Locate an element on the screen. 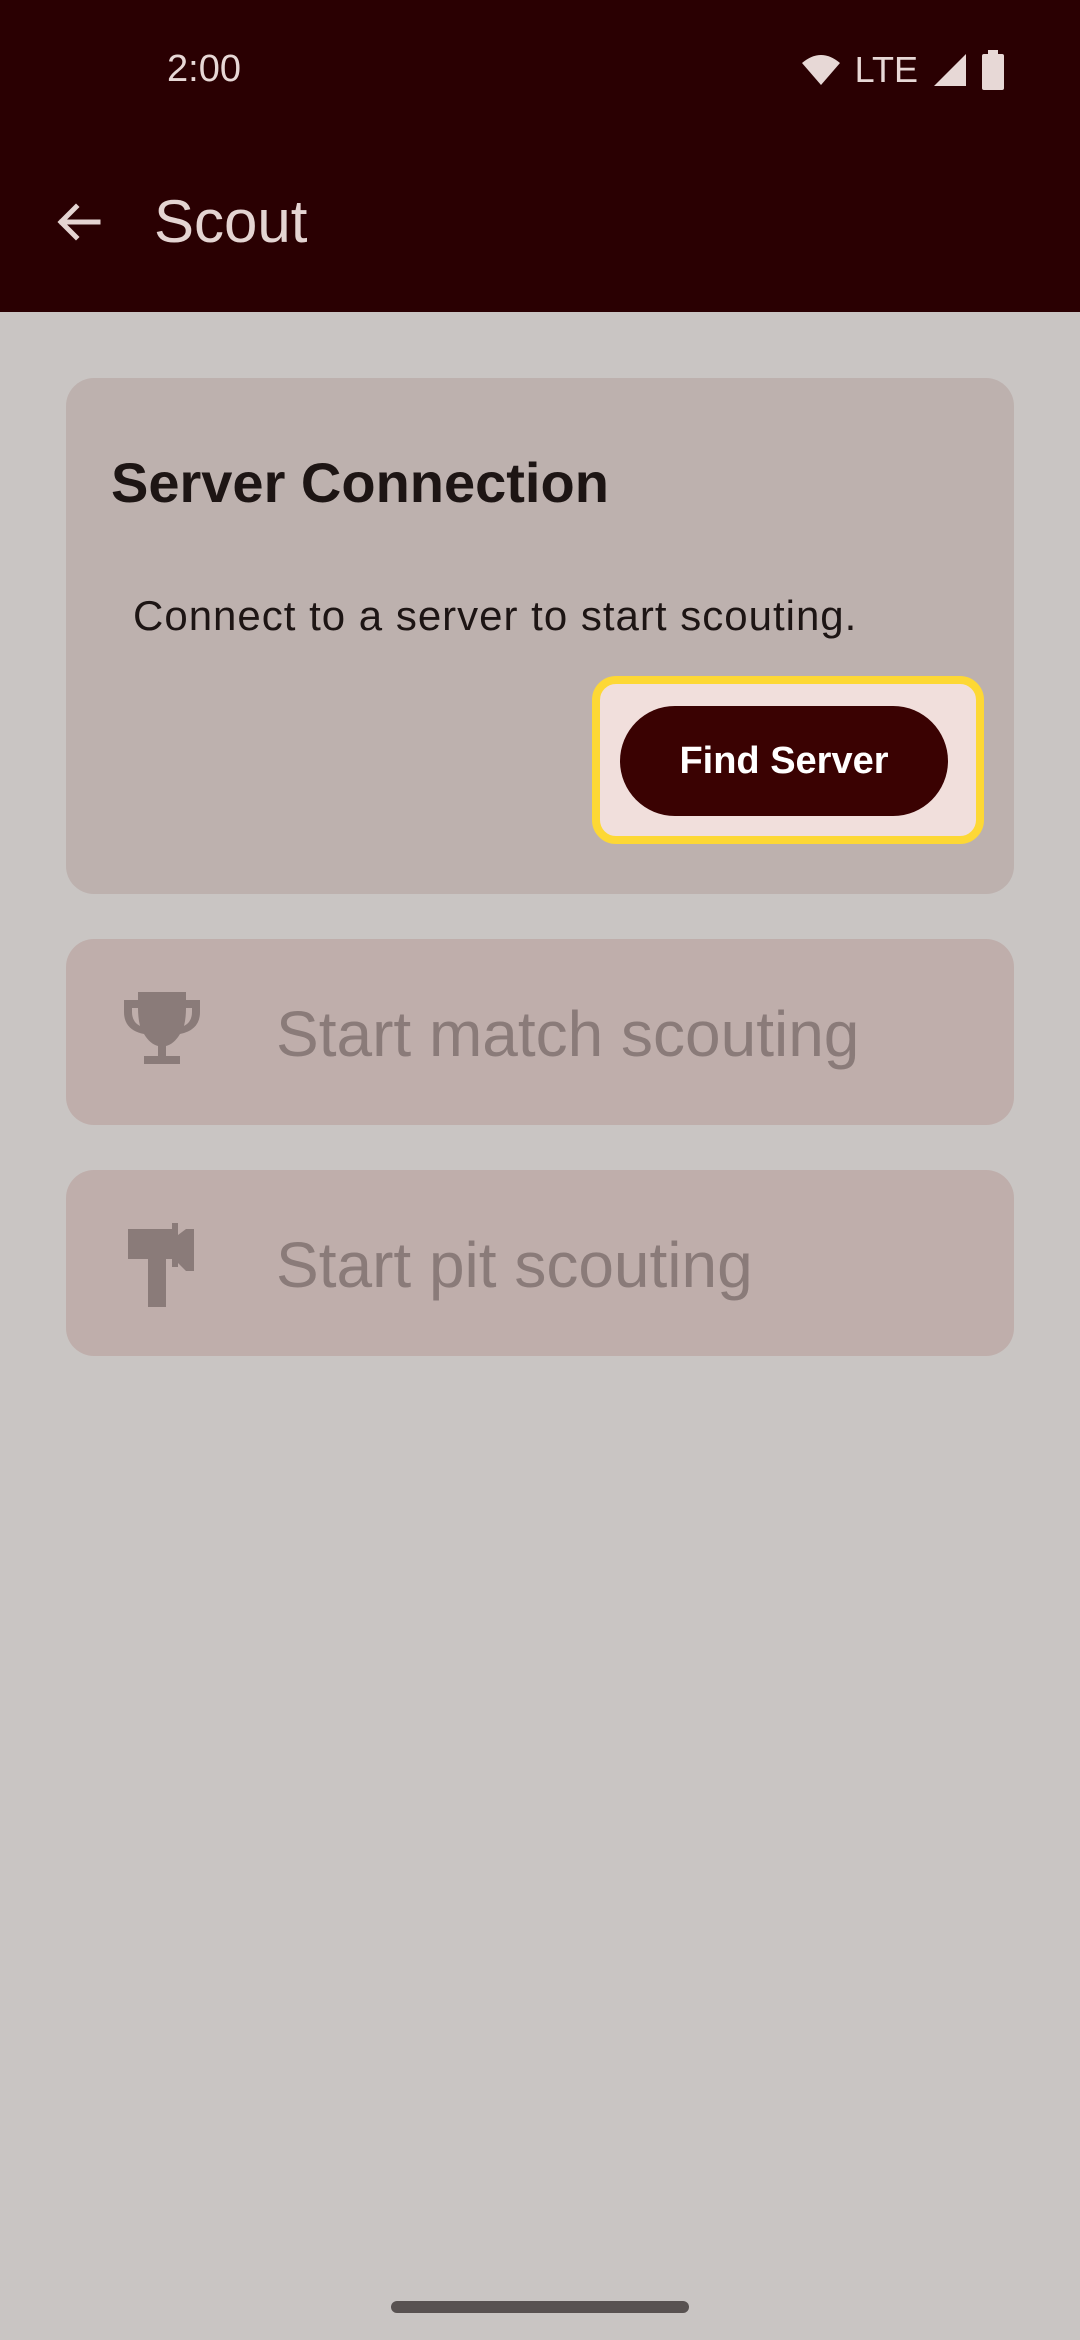 This screenshot has height=2340, width=1080. start-pit-scouting-label: Start pit scouting is located at coordinates (514, 1265).